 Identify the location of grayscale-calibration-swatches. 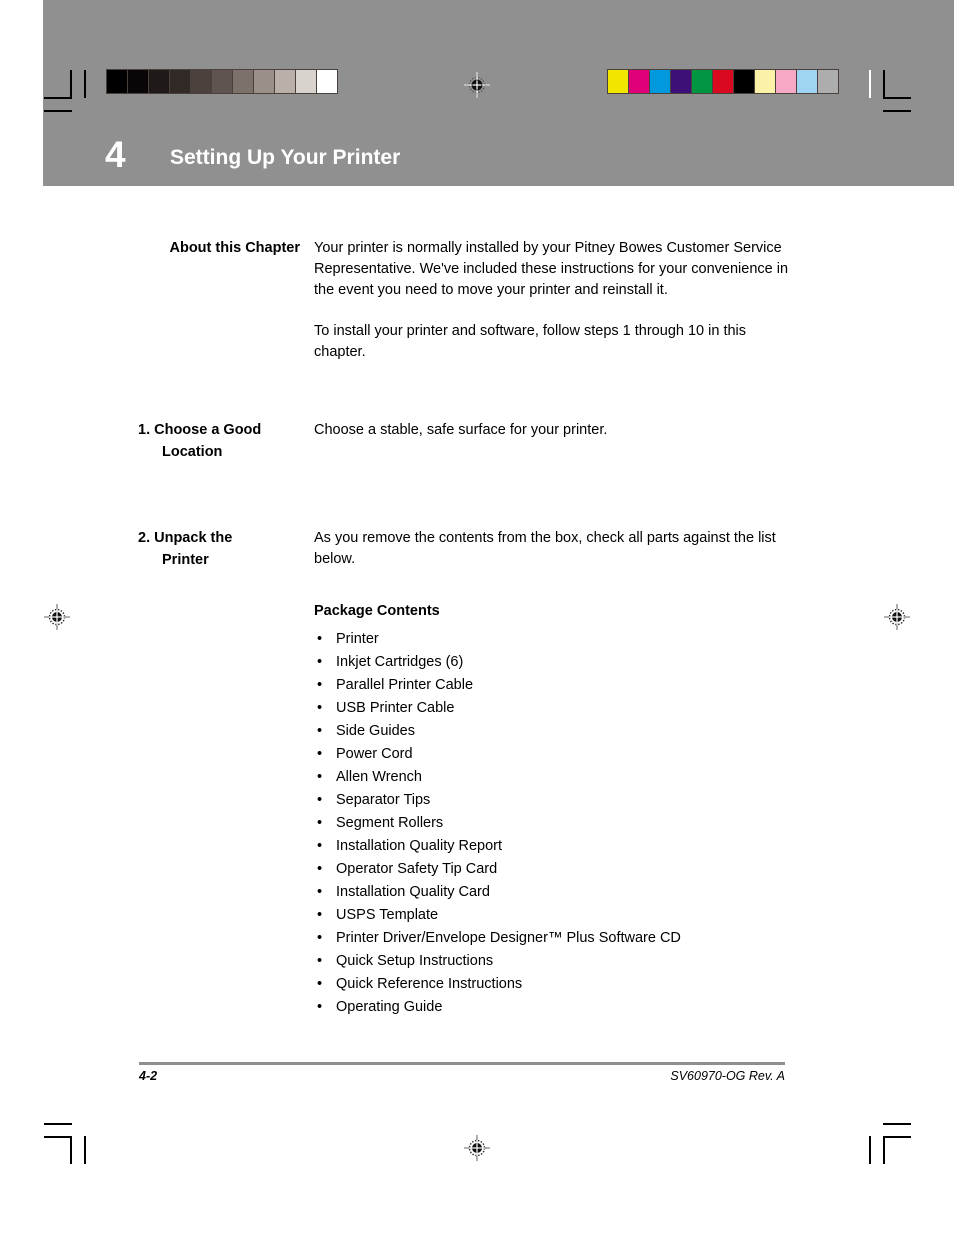
(222, 81).